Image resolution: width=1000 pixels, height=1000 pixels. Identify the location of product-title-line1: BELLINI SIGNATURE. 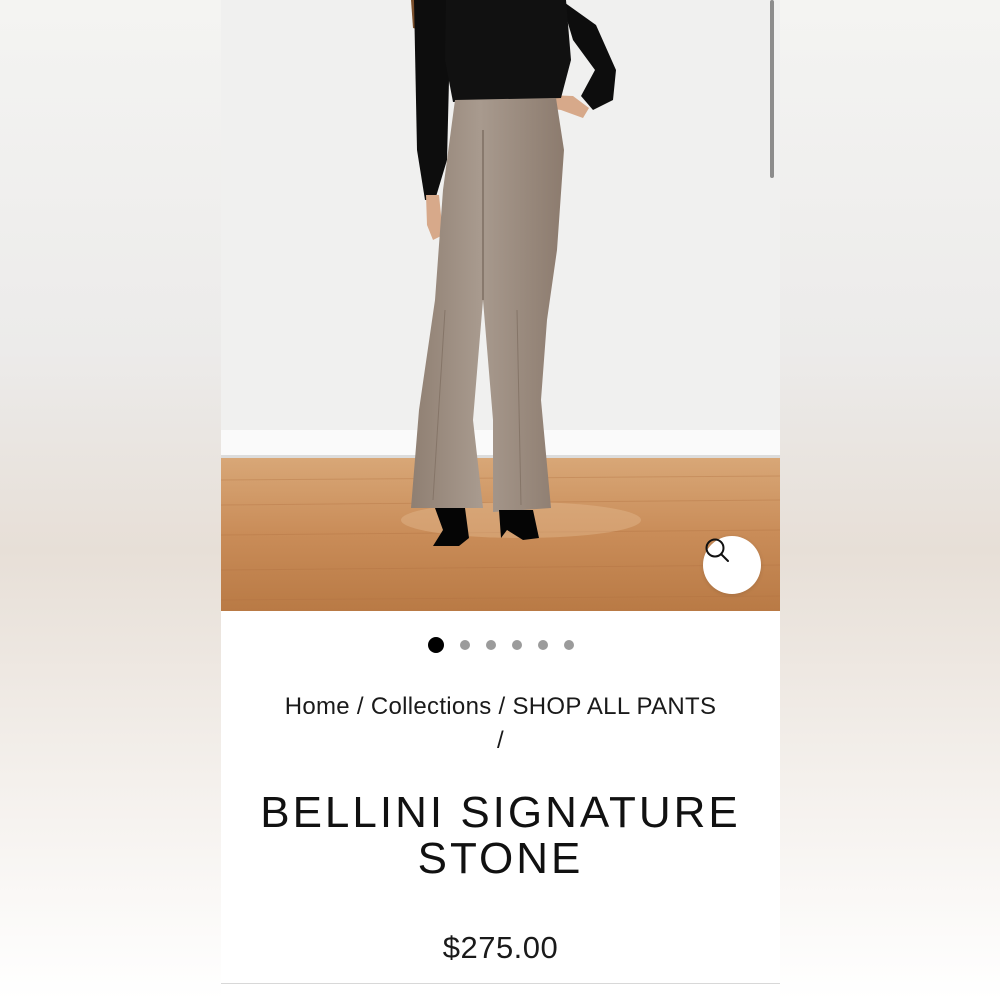
(500, 812).